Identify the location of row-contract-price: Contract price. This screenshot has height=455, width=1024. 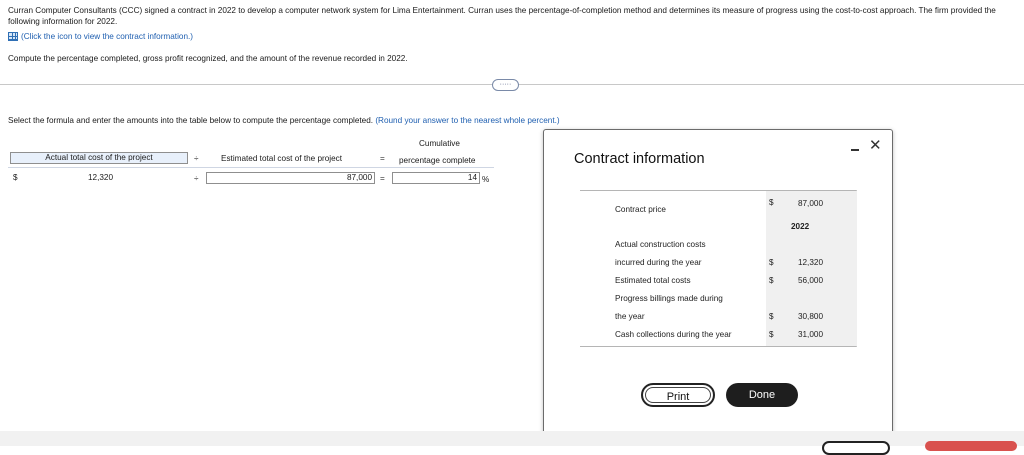
(640, 209).